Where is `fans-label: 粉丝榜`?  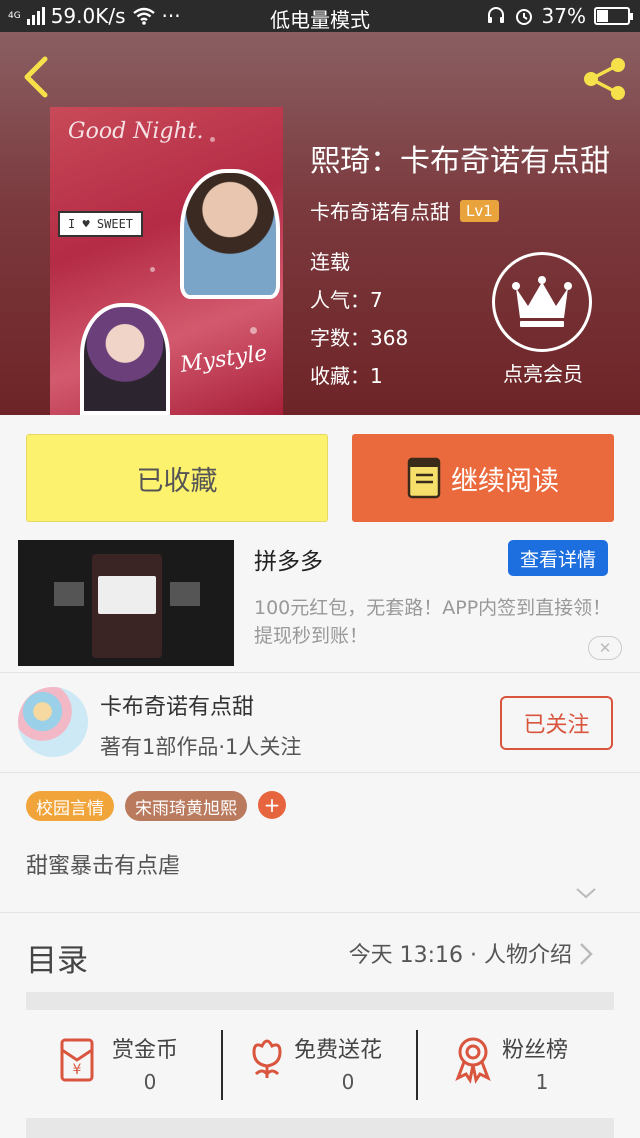
fans-label: 粉丝榜 is located at coordinates (535, 1050).